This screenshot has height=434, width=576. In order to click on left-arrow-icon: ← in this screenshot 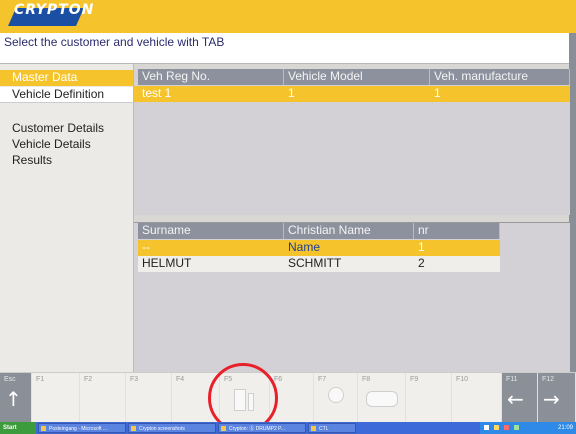, I will do `click(515, 399)`.